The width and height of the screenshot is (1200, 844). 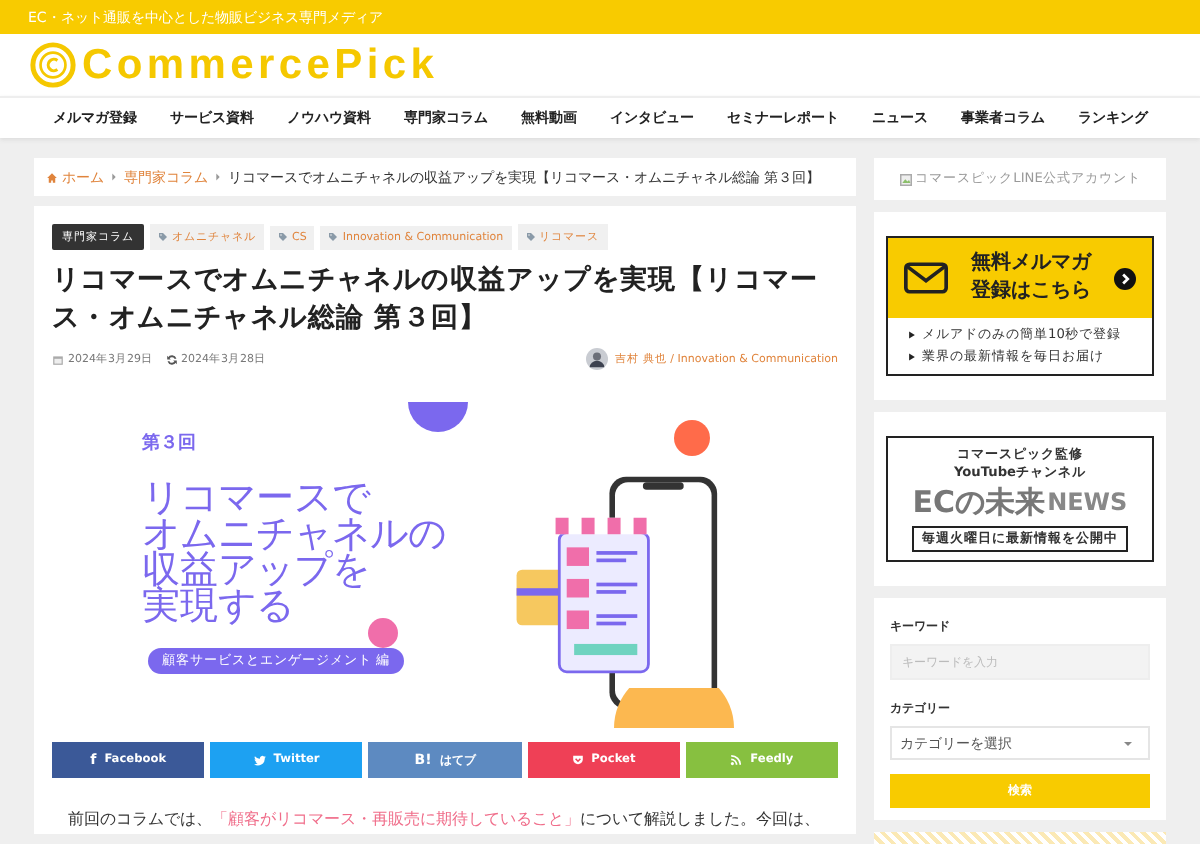 I want to click on home-icon, so click(x=52, y=177).